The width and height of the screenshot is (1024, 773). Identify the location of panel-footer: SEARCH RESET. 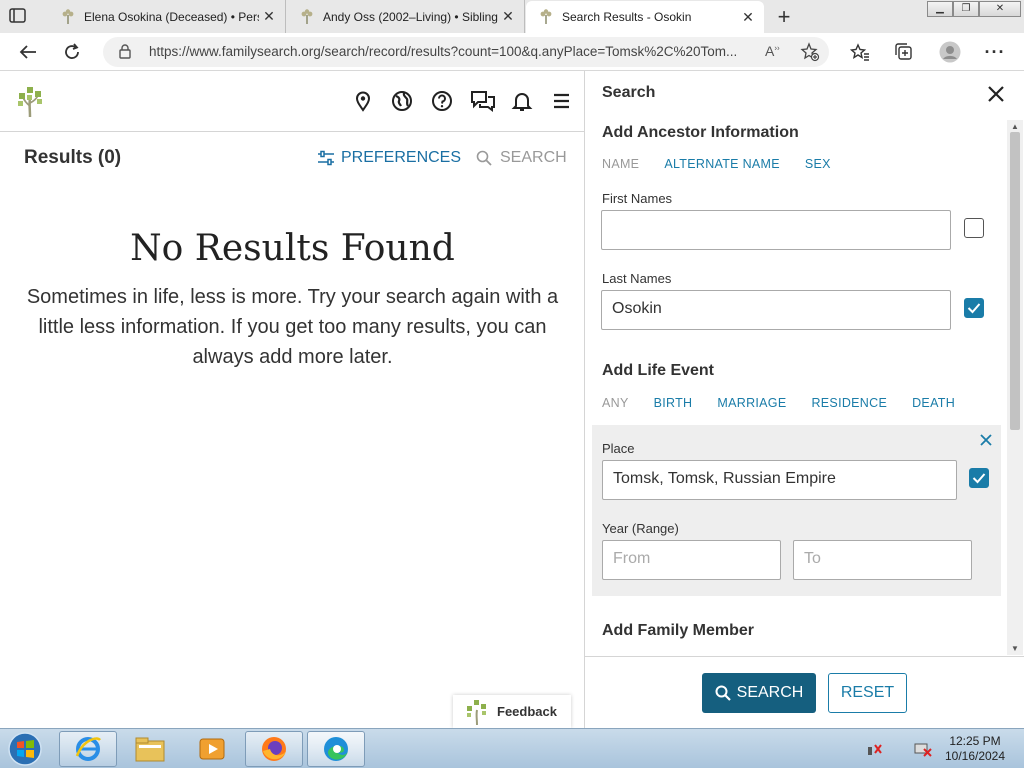
(804, 692).